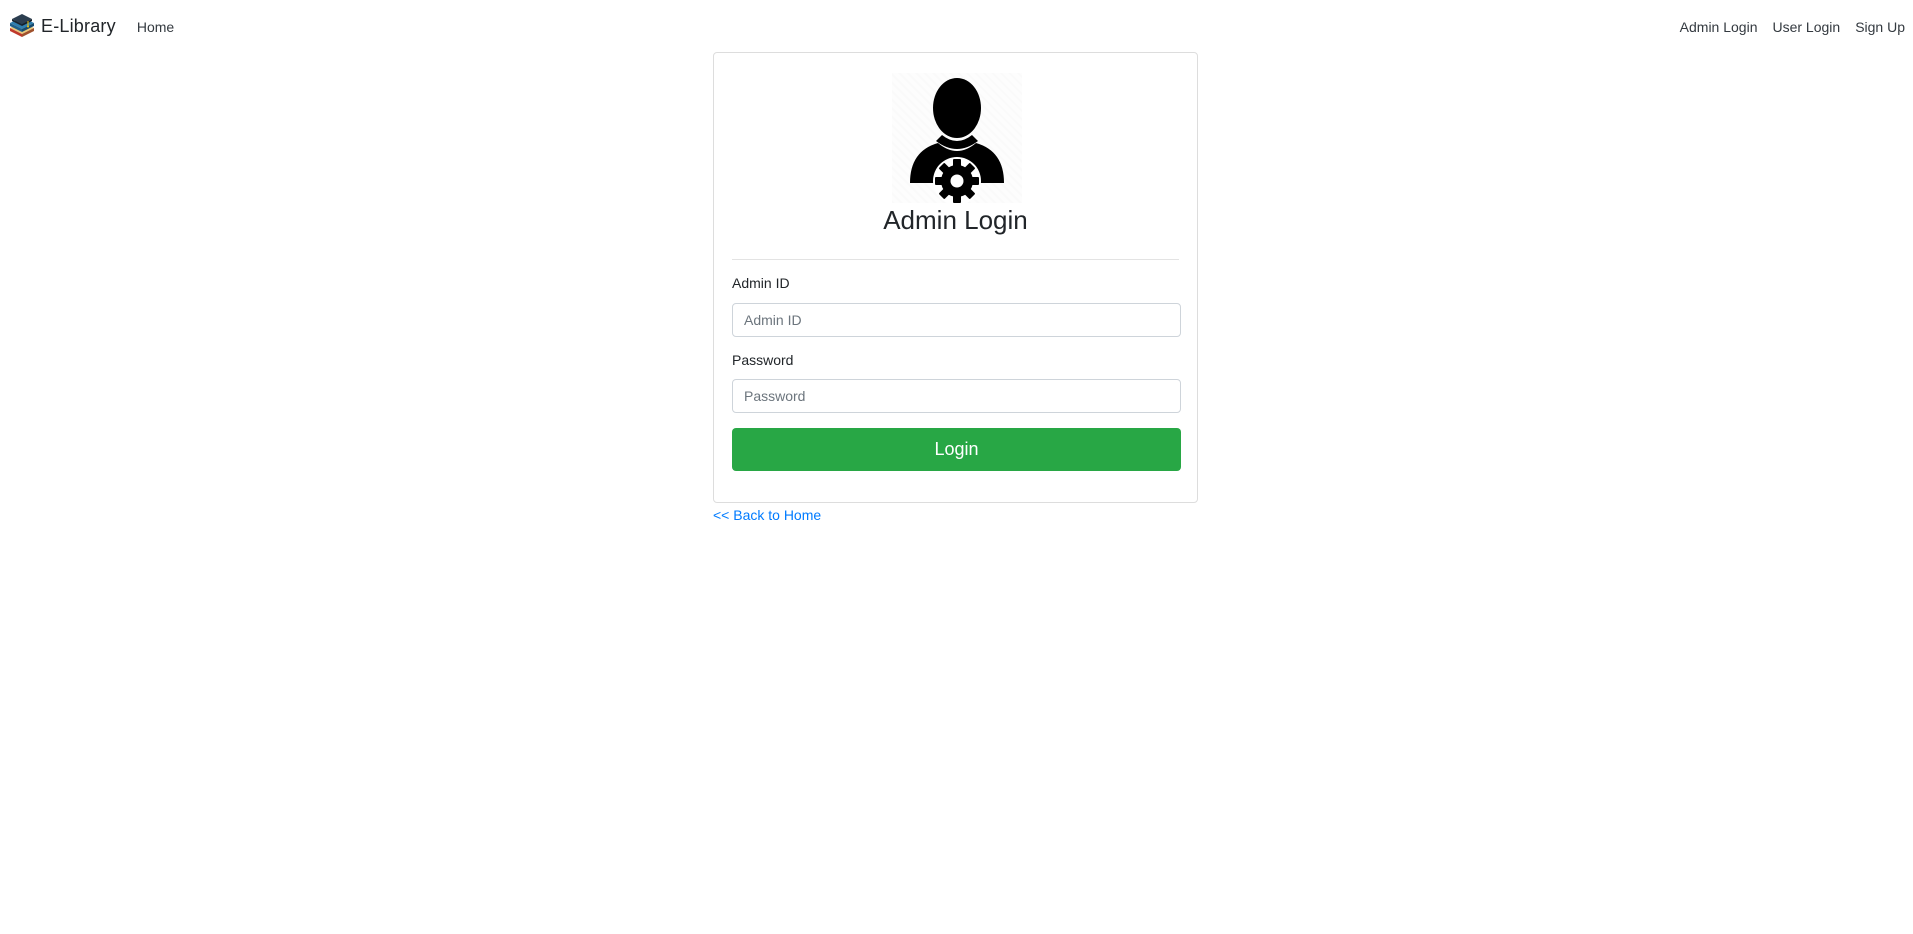 Image resolution: width=1913 pixels, height=934 pixels. I want to click on brand-name: E-Library, so click(78, 25).